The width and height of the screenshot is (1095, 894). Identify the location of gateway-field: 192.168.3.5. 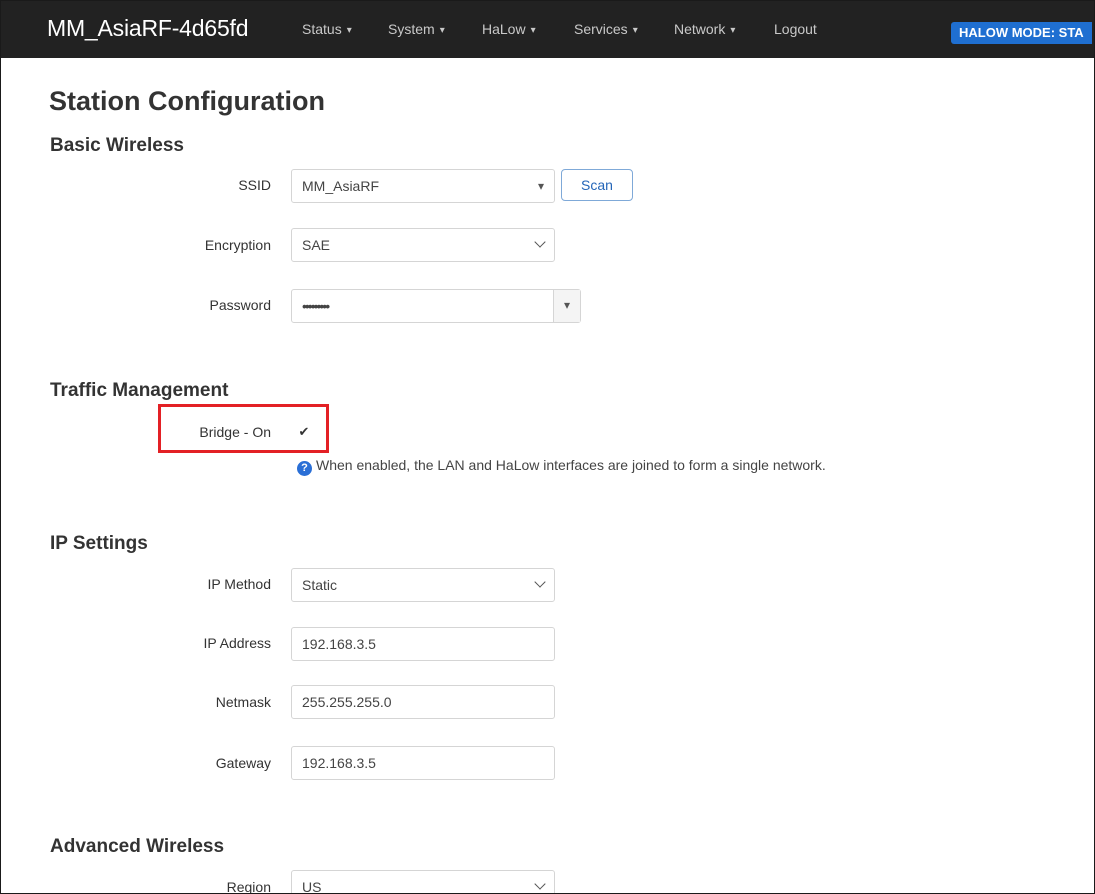
(423, 763).